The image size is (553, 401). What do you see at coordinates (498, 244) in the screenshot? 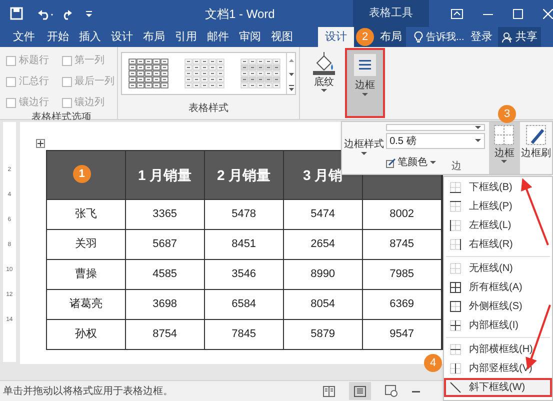
I see `menu-item: 右框线(R)` at bounding box center [498, 244].